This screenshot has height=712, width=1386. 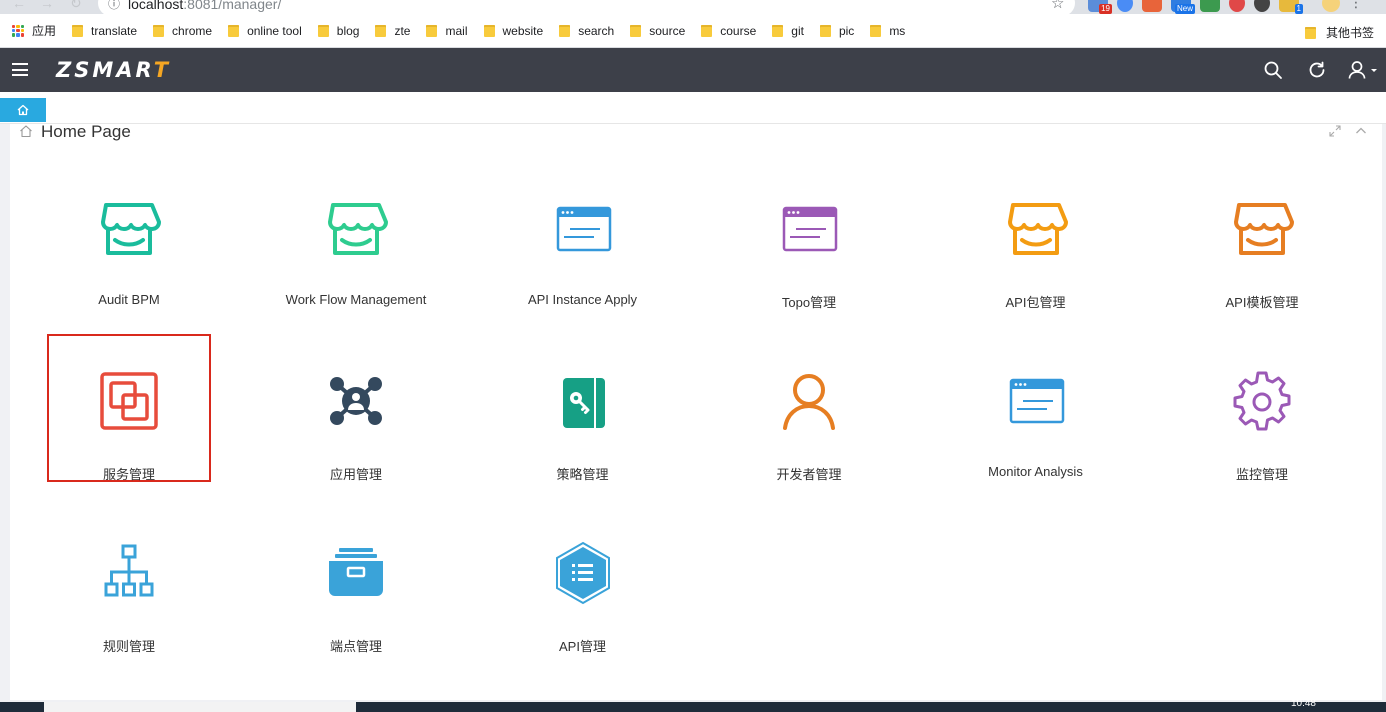 What do you see at coordinates (583, 573) in the screenshot?
I see `hexagon-list-icon` at bounding box center [583, 573].